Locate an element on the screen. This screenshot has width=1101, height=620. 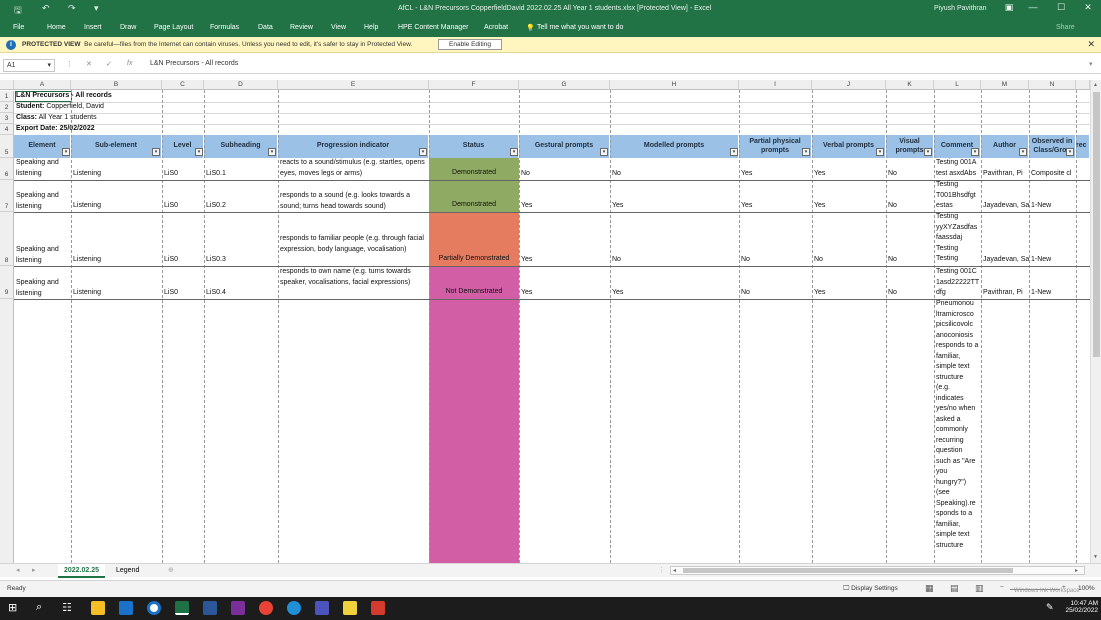
tab-splitter-icon: ⋮ is located at coordinates (661, 571).